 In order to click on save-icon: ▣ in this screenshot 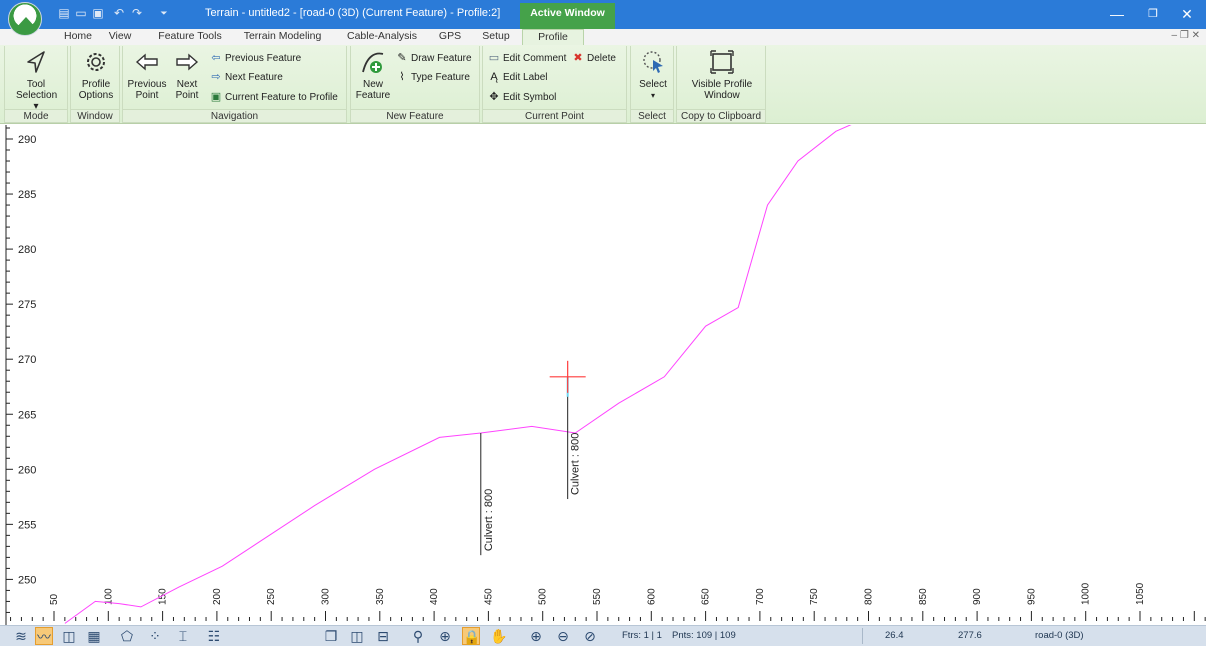, I will do `click(98, 13)`.